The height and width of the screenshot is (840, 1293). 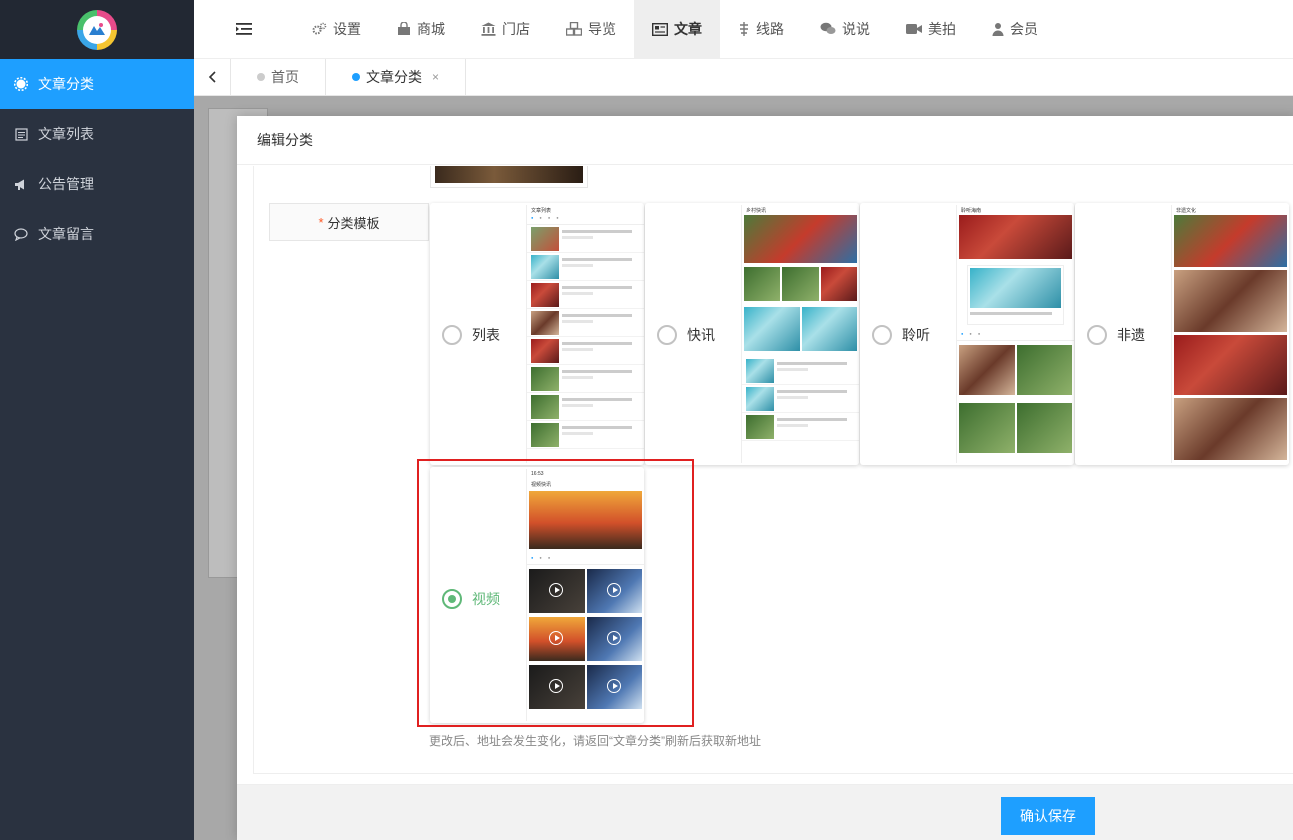 What do you see at coordinates (1024, 29) in the screenshot?
I see `nav-item-label: 会员` at bounding box center [1024, 29].